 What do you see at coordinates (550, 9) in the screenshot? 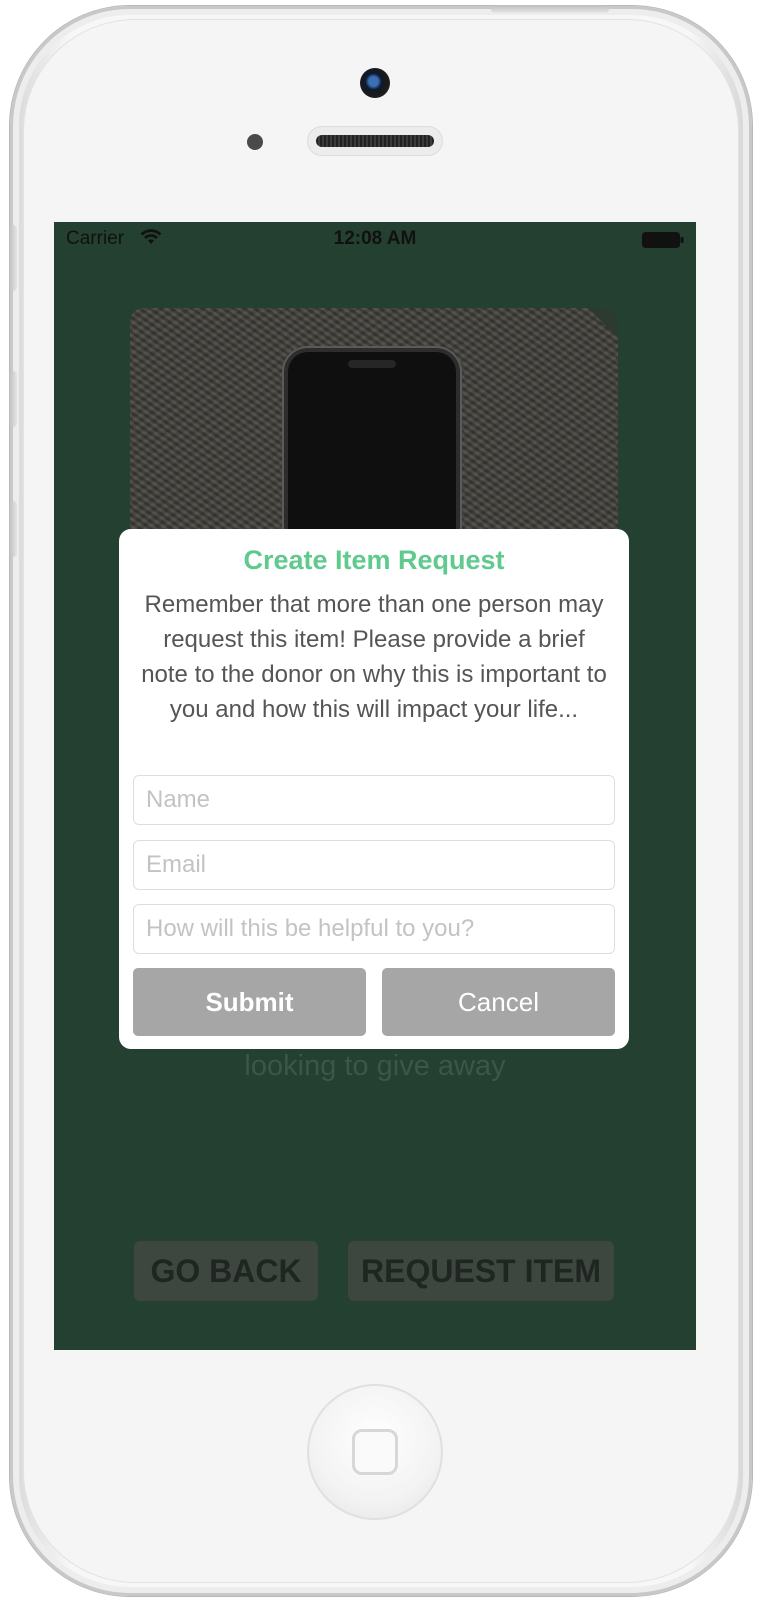
I see `power-button` at bounding box center [550, 9].